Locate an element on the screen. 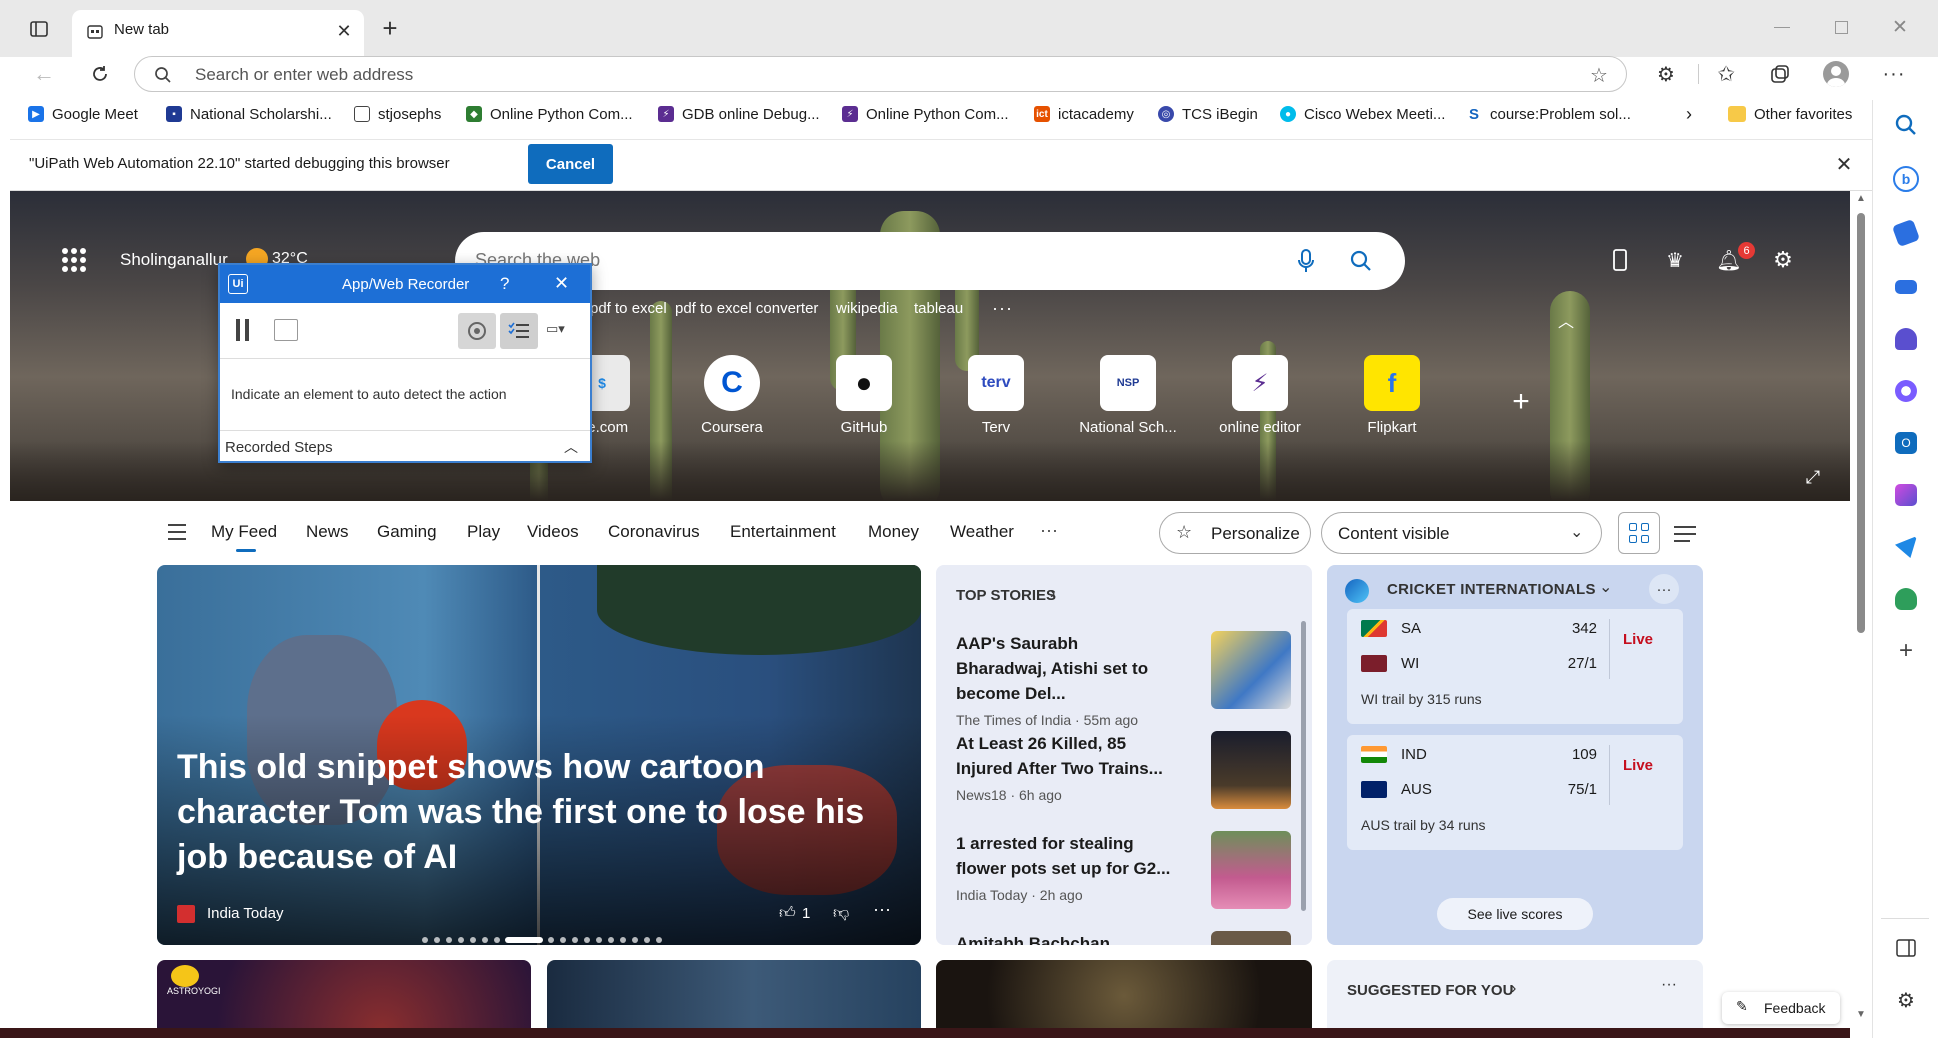 The width and height of the screenshot is (1938, 1038). fav-item: stjosephs is located at coordinates (397, 114).